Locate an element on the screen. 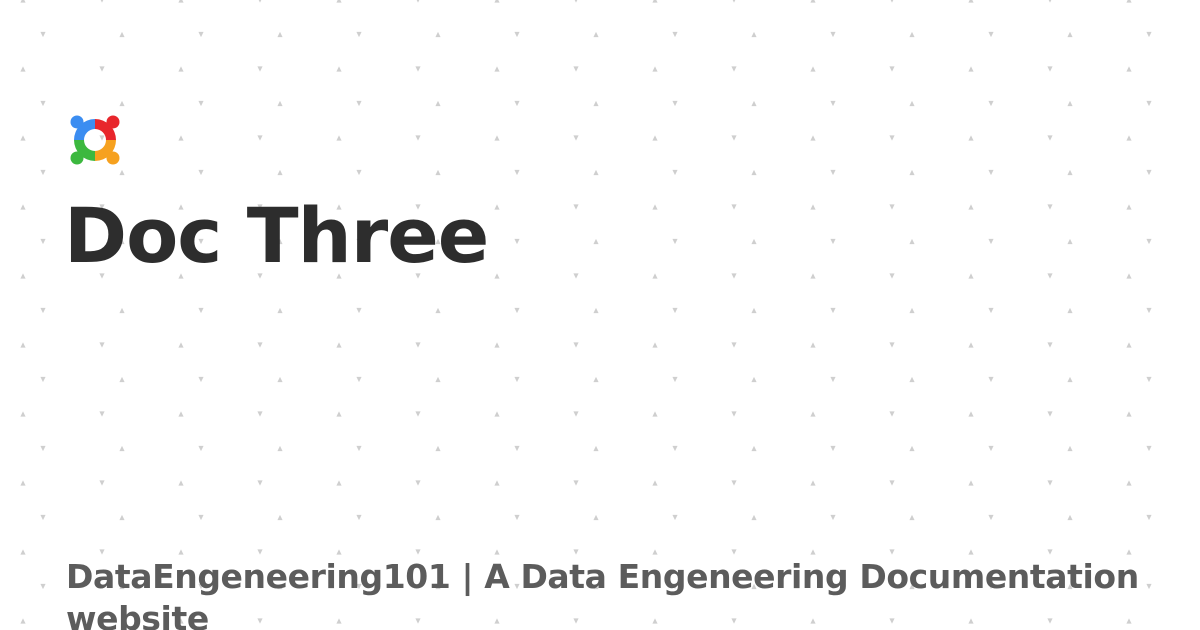 The height and width of the screenshot is (630, 1200). logo-knob-red is located at coordinates (113, 122).